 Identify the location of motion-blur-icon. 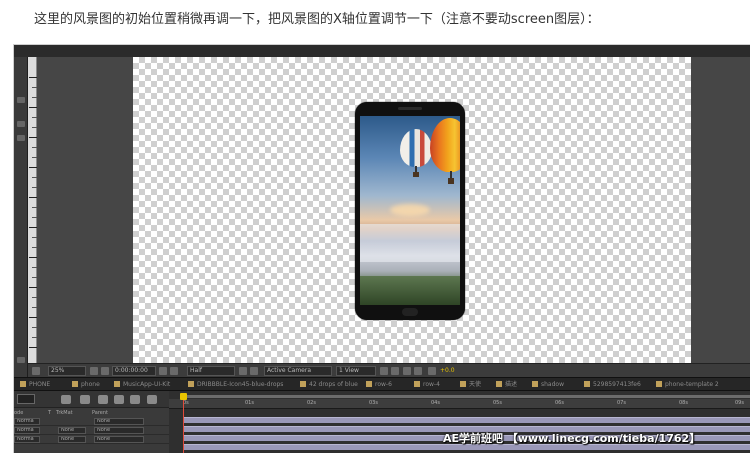
(119, 399).